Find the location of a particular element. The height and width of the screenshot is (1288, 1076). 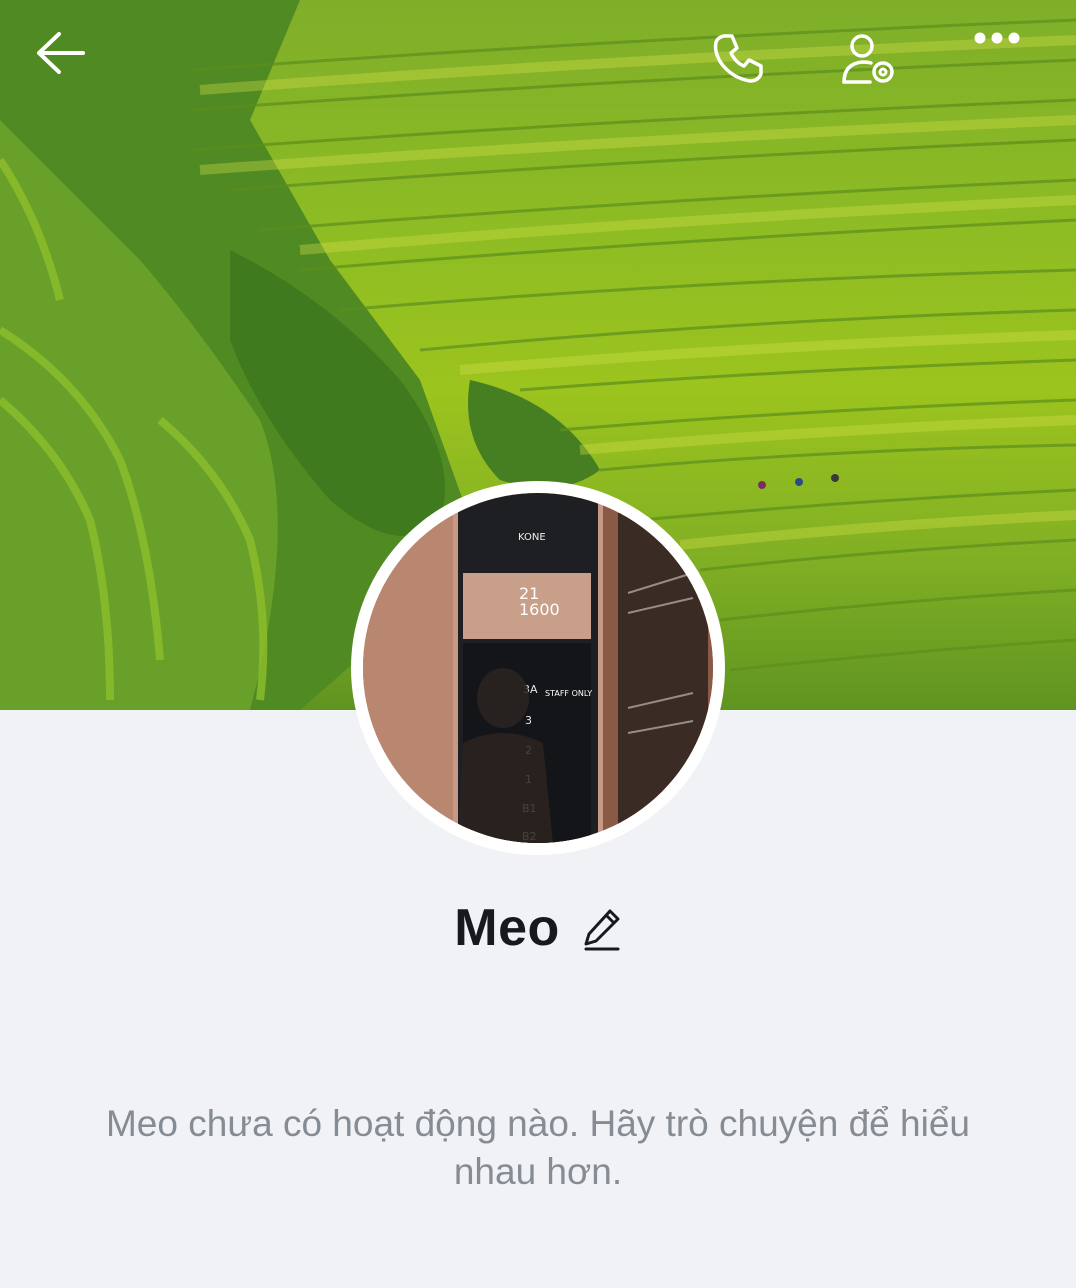

pencil-icon is located at coordinates (602, 929).